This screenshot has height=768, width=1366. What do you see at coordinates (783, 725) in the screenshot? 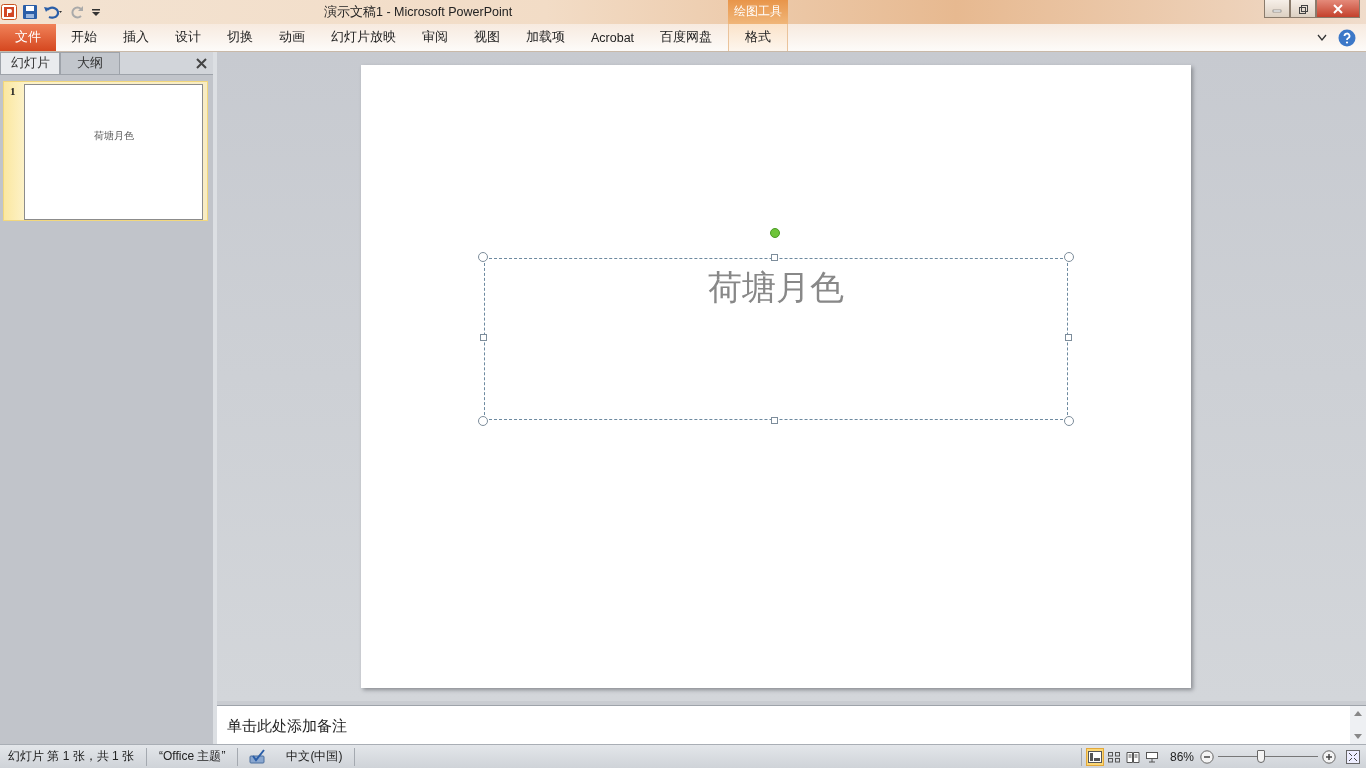
I see `notes-field: 单击此处添加备注` at bounding box center [783, 725].